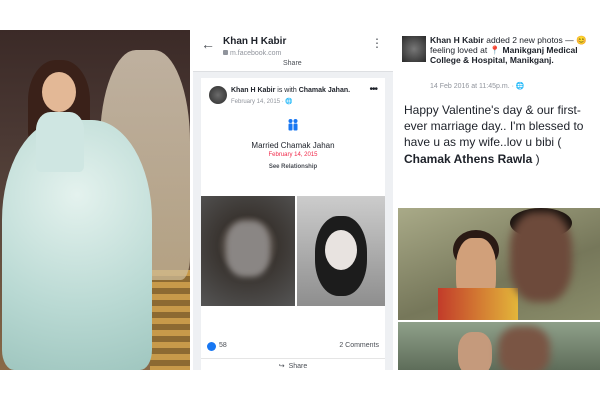 The height and width of the screenshot is (400, 600). What do you see at coordinates (60, 142) in the screenshot?
I see `bodice` at bounding box center [60, 142].